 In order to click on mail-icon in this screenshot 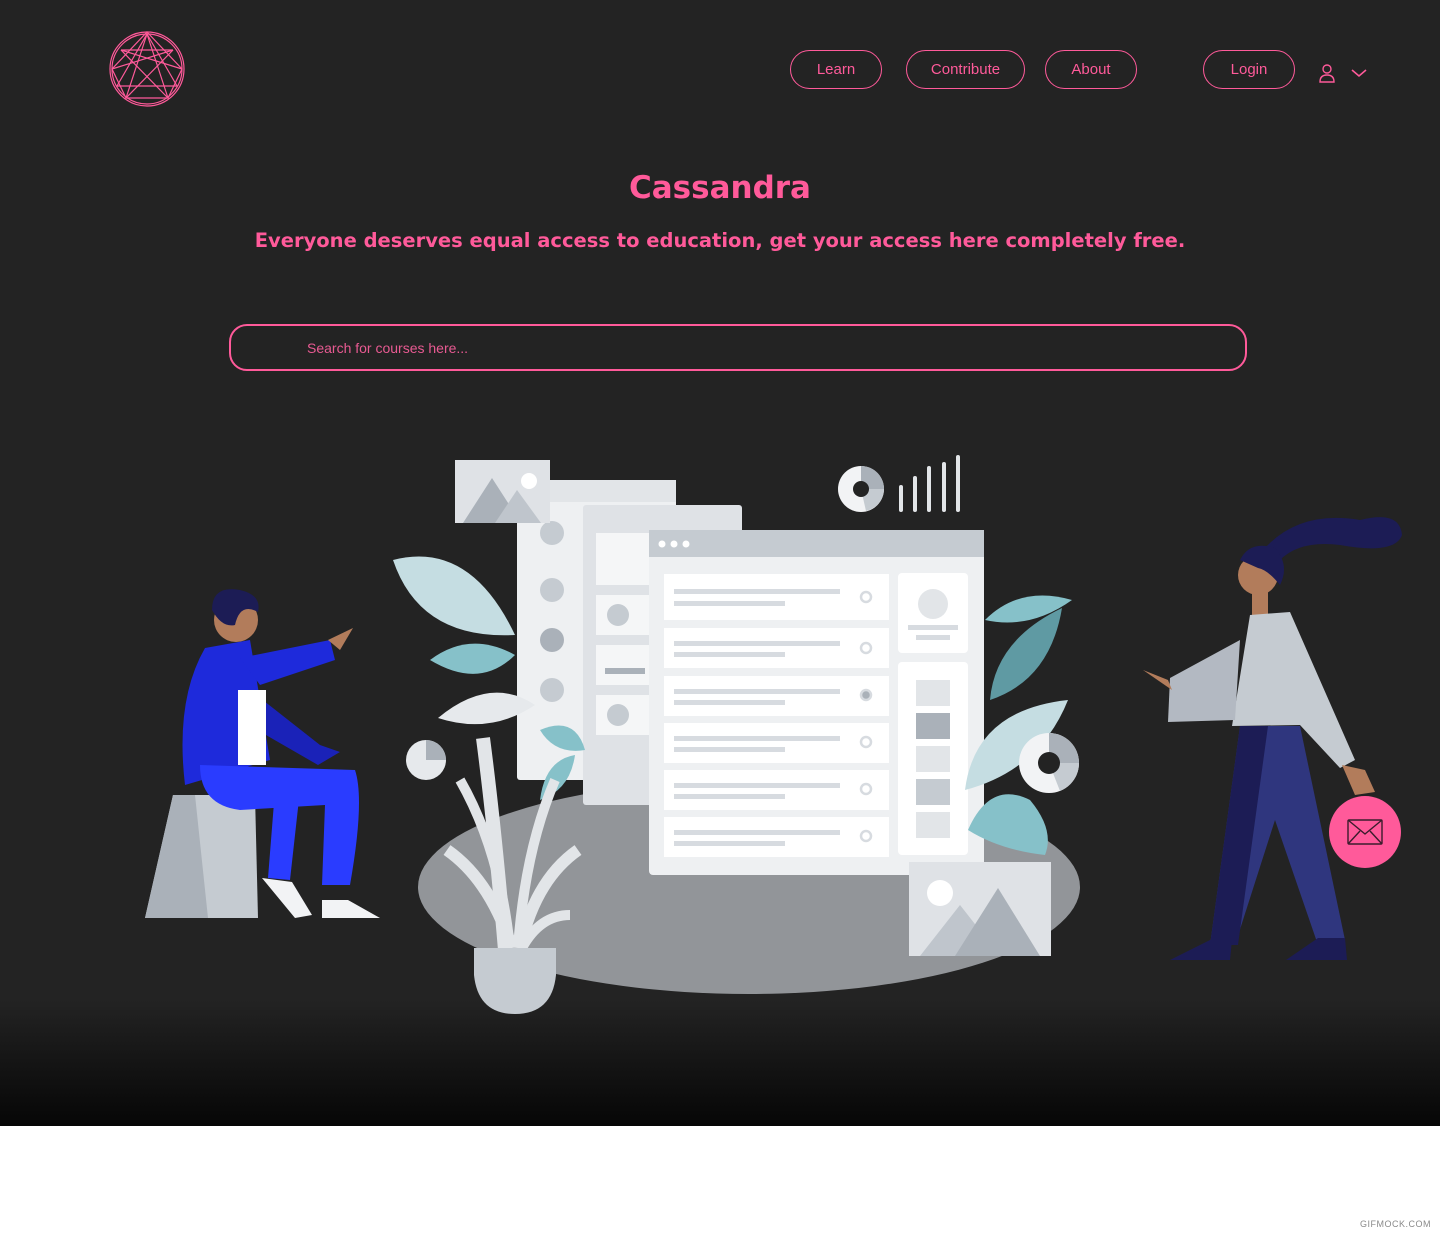, I will do `click(1365, 832)`.